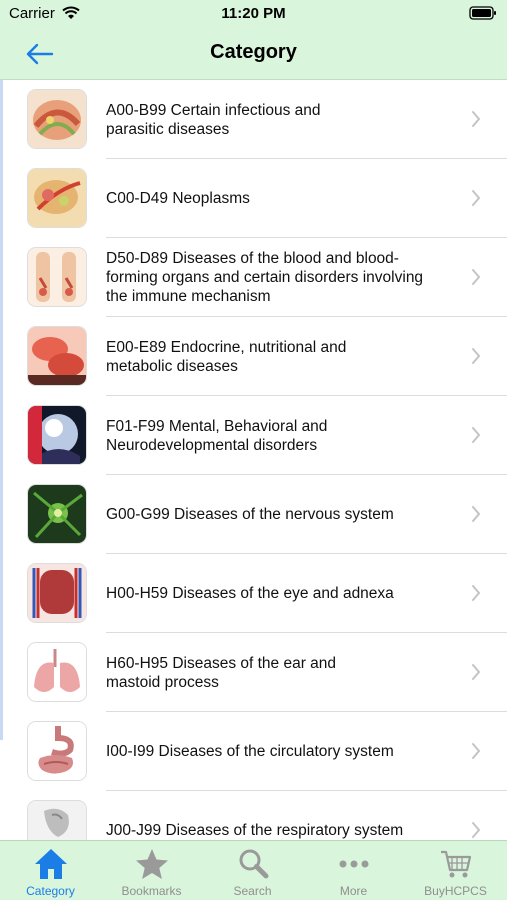 The image size is (507, 900). Describe the element at coordinates (151, 864) in the screenshot. I see `star-icon` at that location.